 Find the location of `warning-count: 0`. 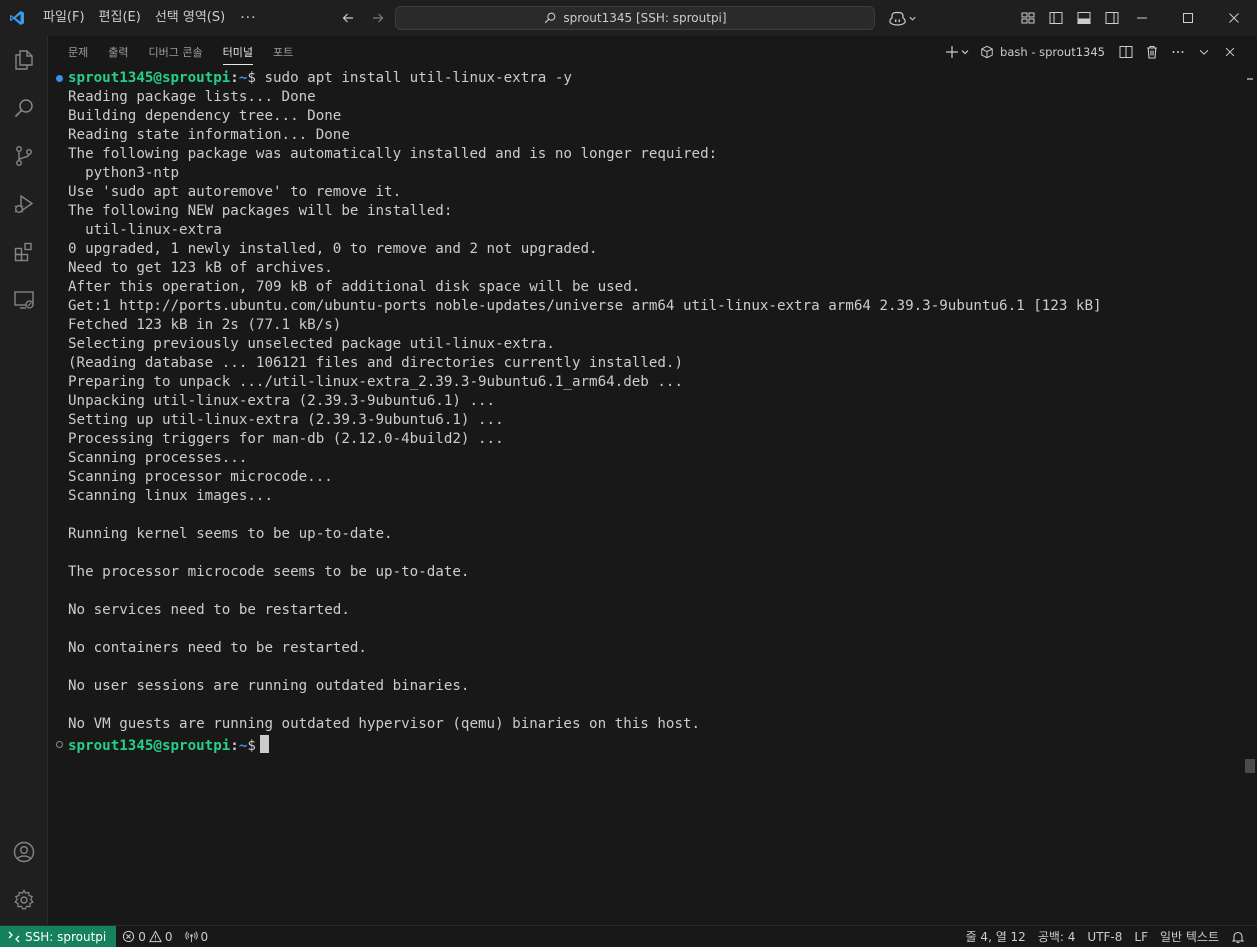

warning-count: 0 is located at coordinates (168, 936).